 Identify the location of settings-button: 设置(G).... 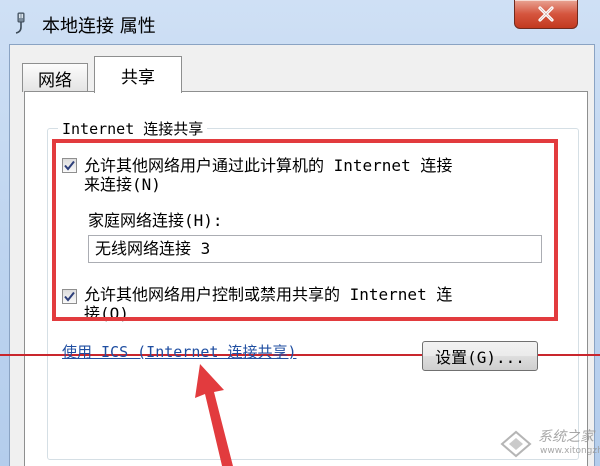
(480, 356).